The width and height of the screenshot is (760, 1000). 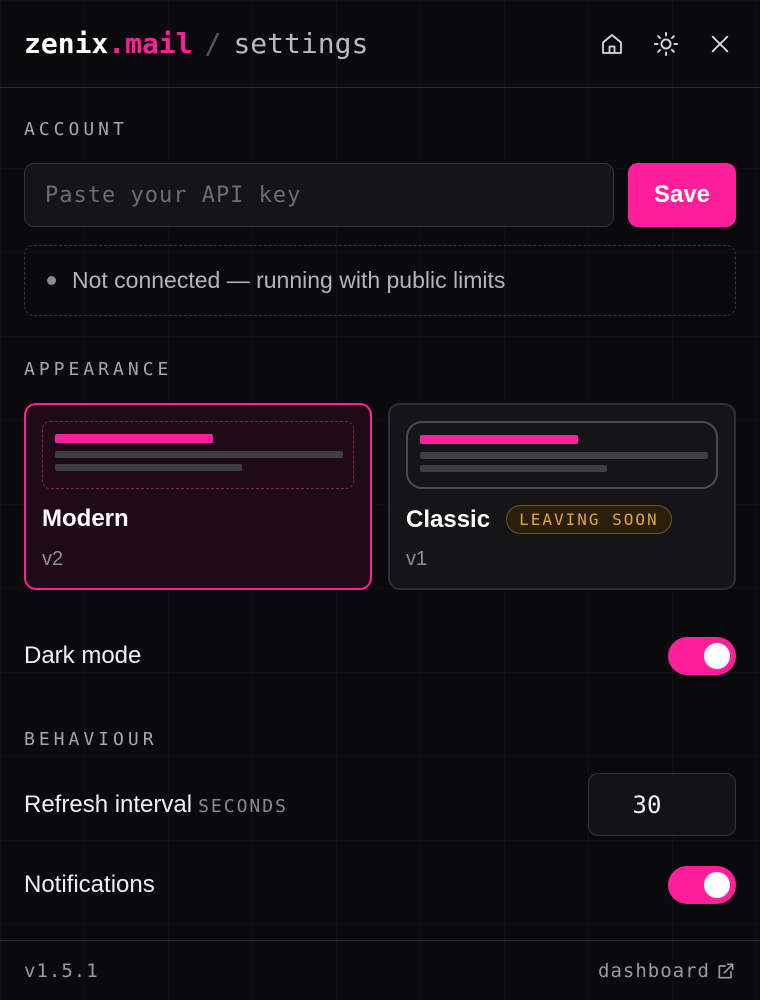 What do you see at coordinates (53, 559) in the screenshot?
I see `theme-version: v2` at bounding box center [53, 559].